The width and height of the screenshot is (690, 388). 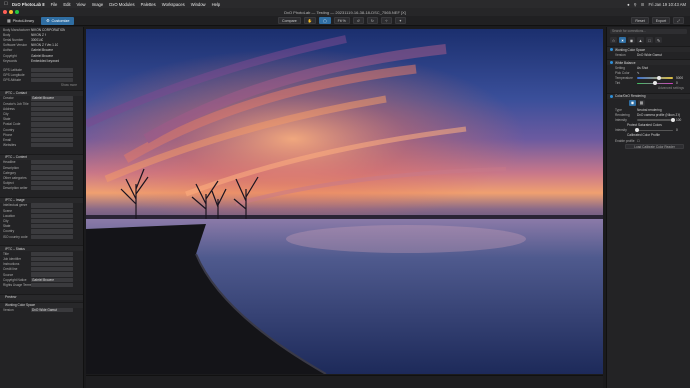 I want to click on tint-slider, so click(x=655, y=83).